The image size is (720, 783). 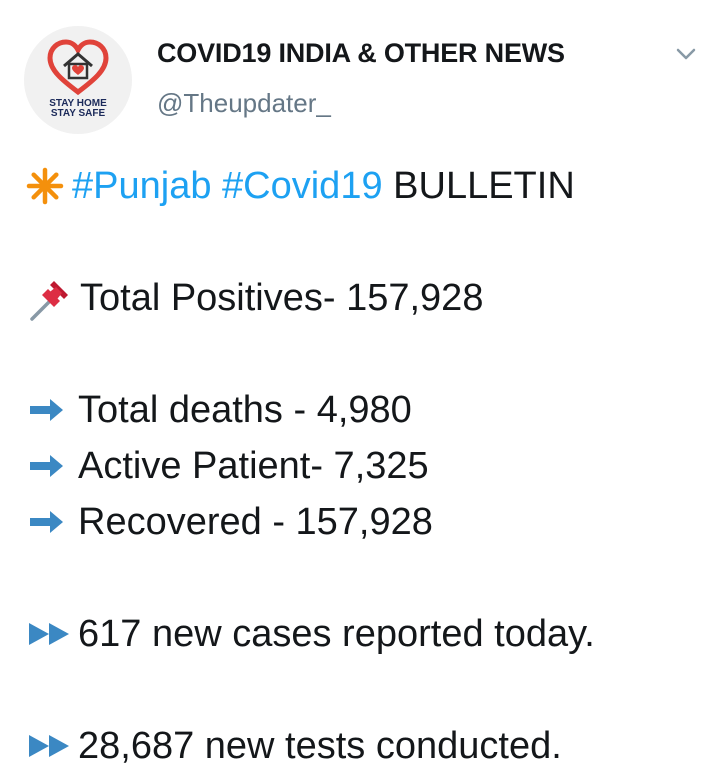 I want to click on new-cases-line: 617 new cases reported today., so click(x=310, y=634).